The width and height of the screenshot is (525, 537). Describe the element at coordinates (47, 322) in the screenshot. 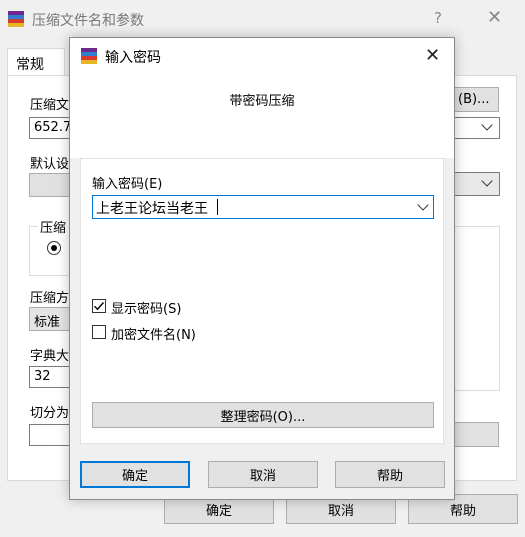

I see `method-combo-value: 标准` at that location.